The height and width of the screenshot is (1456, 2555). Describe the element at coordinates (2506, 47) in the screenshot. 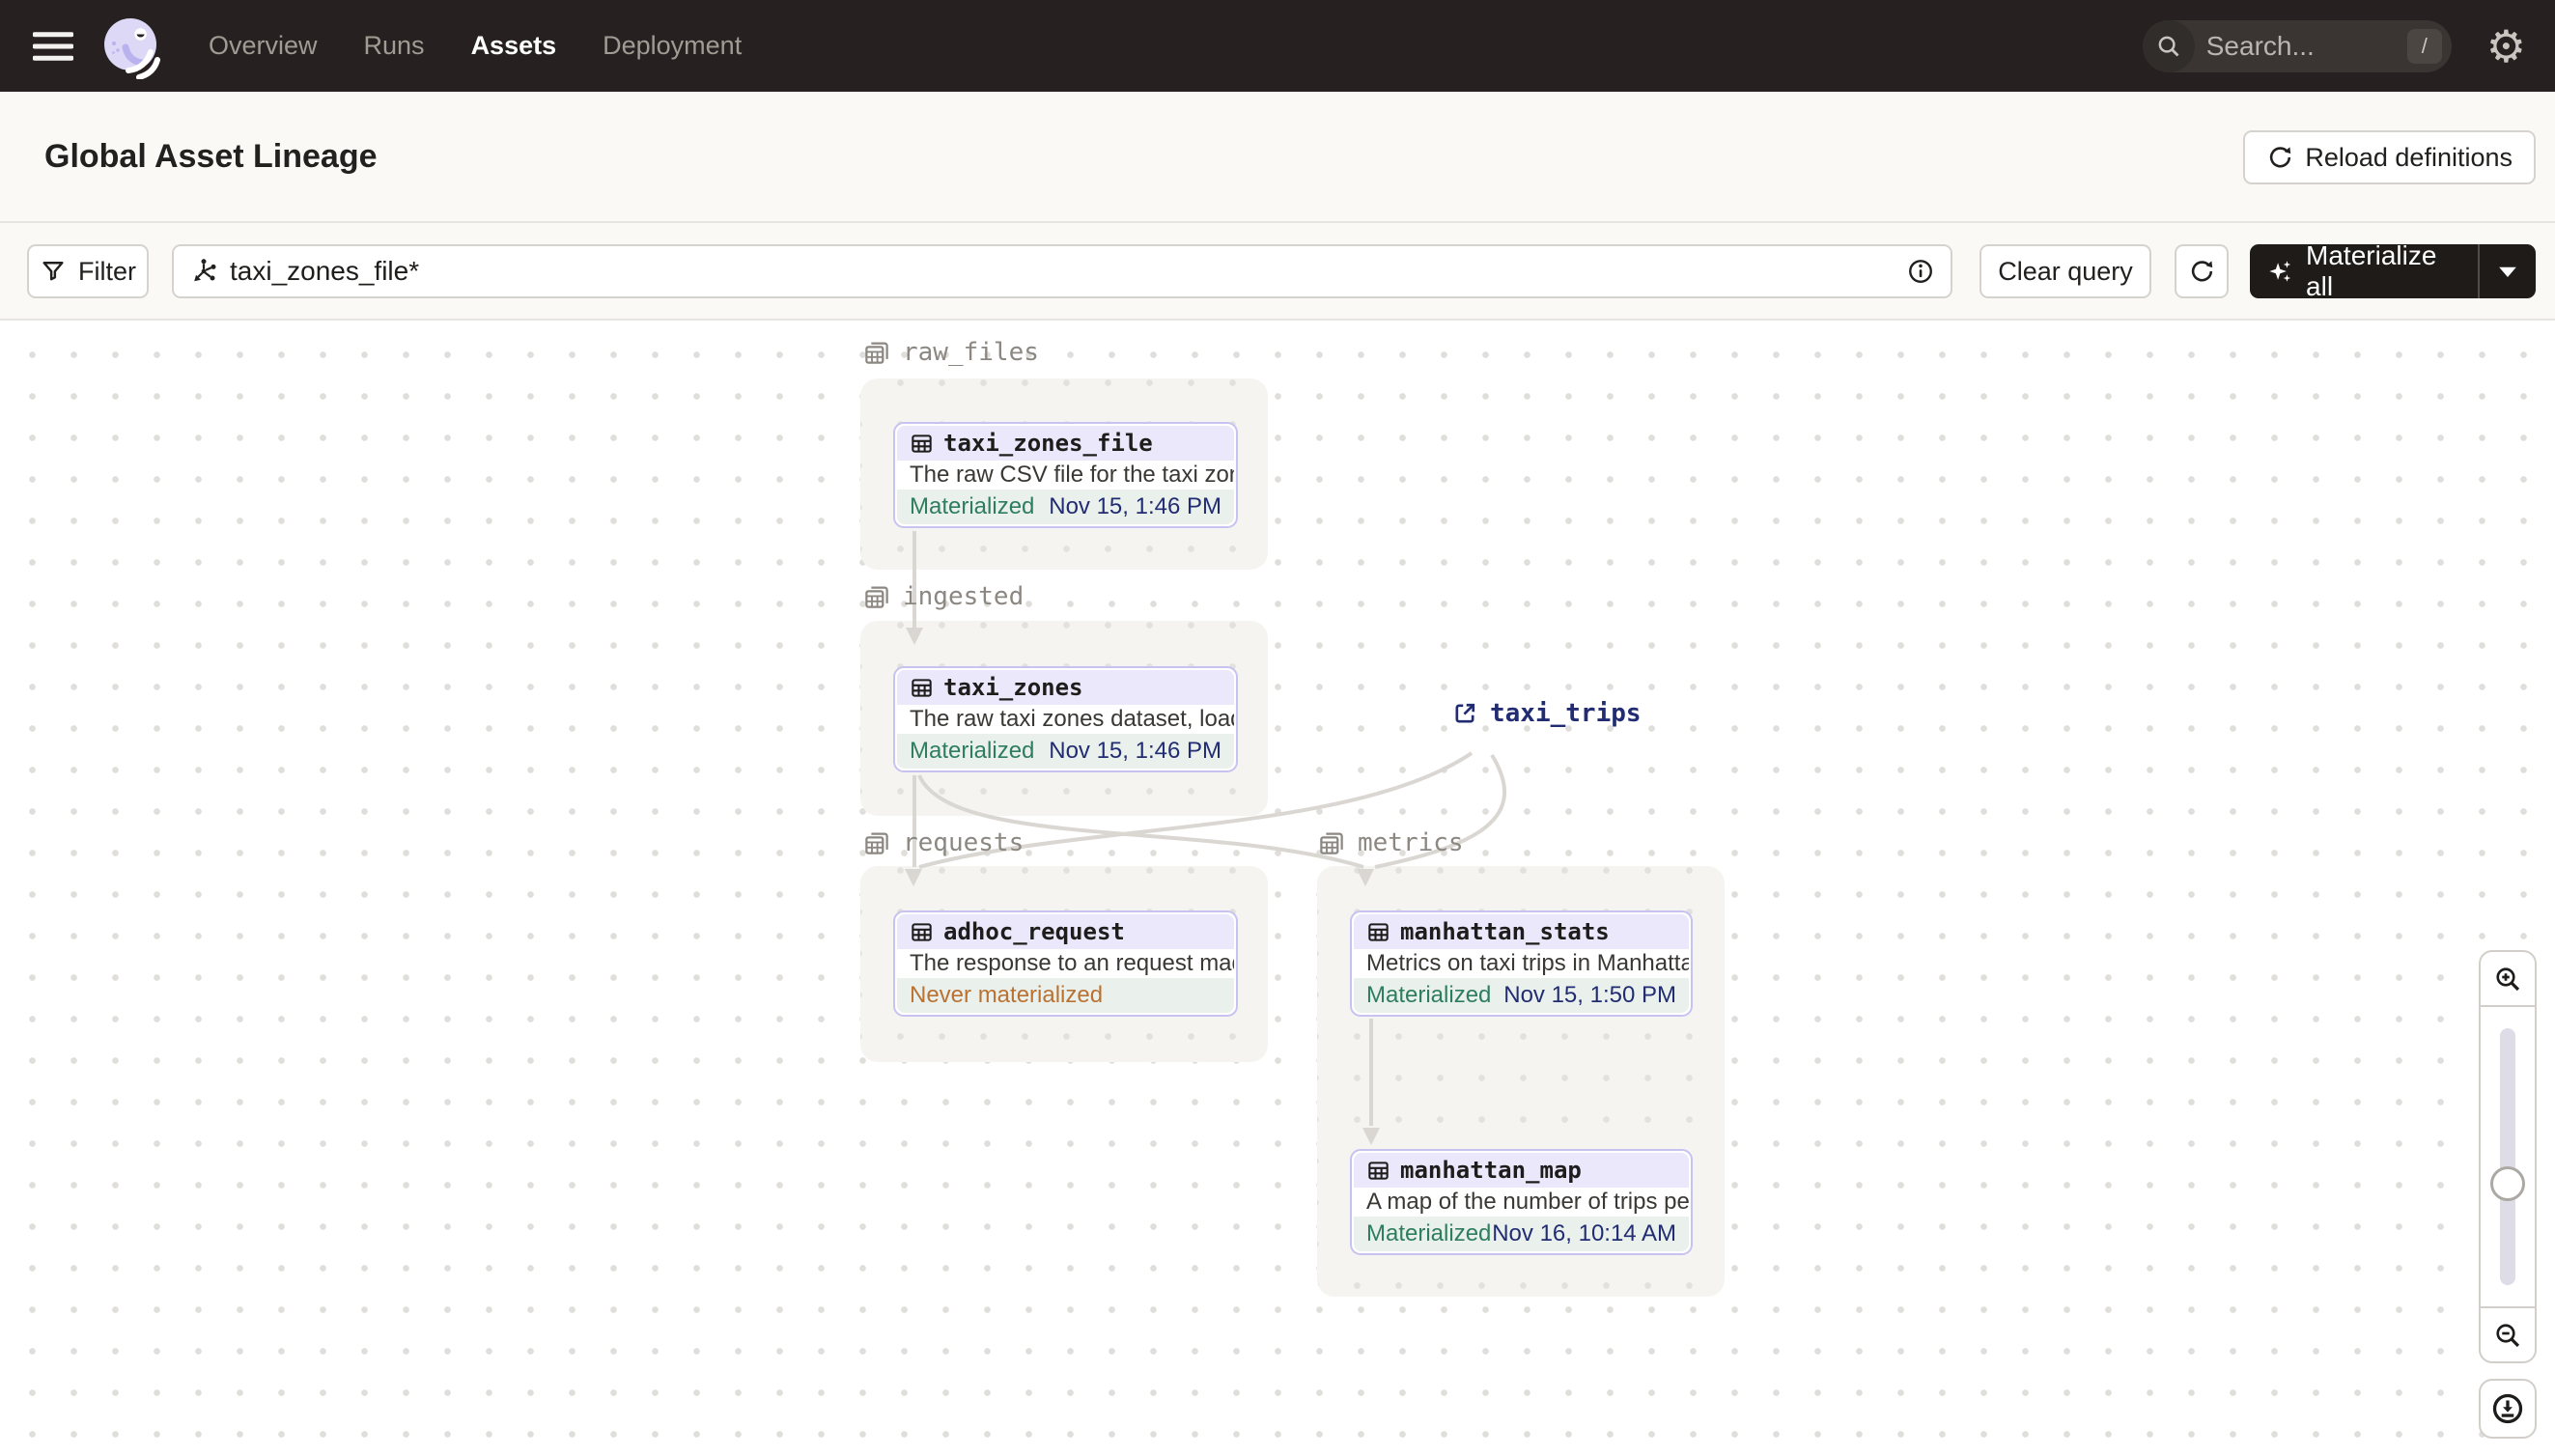

I see `gear-icon: ⚙` at that location.